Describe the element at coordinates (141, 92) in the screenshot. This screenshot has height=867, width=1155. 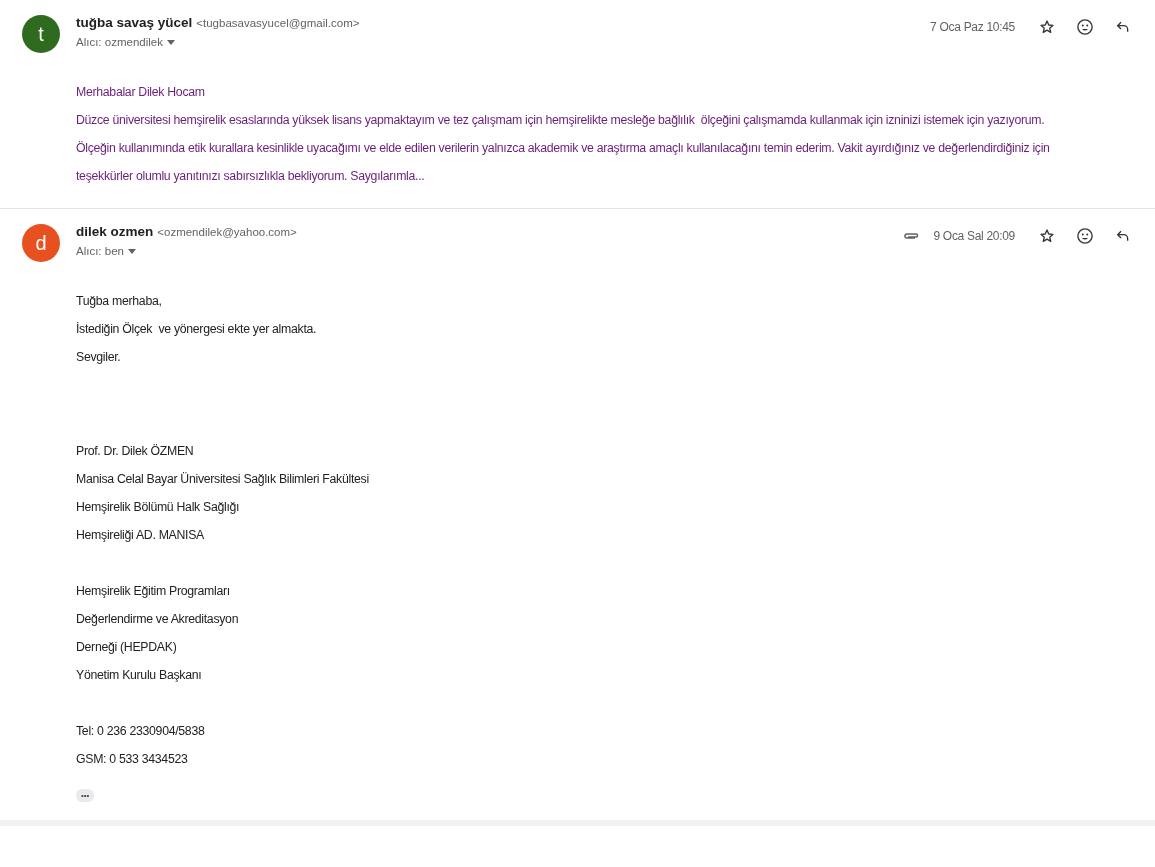
I see `message-text: Merhabalar Dilek Hocam` at that location.